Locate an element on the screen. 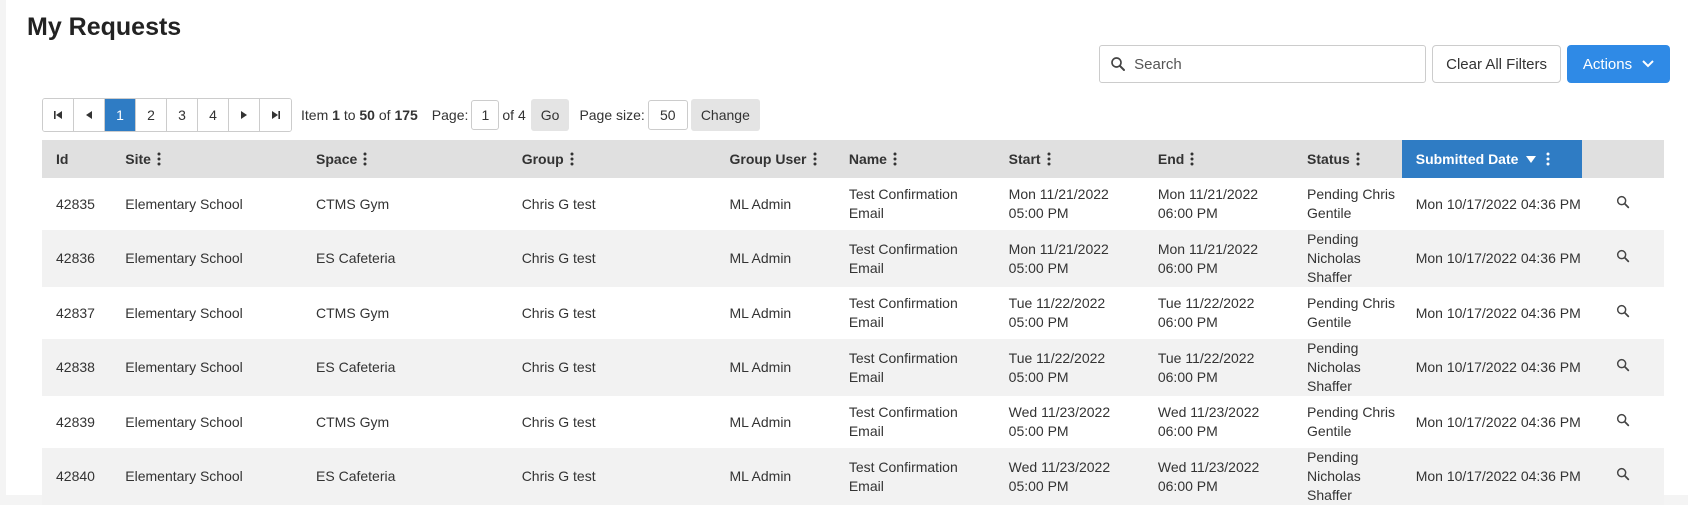 Image resolution: width=1688 pixels, height=505 pixels. cell-end: Wed 11/23/2022 06:00 PM is located at coordinates (1208, 476).